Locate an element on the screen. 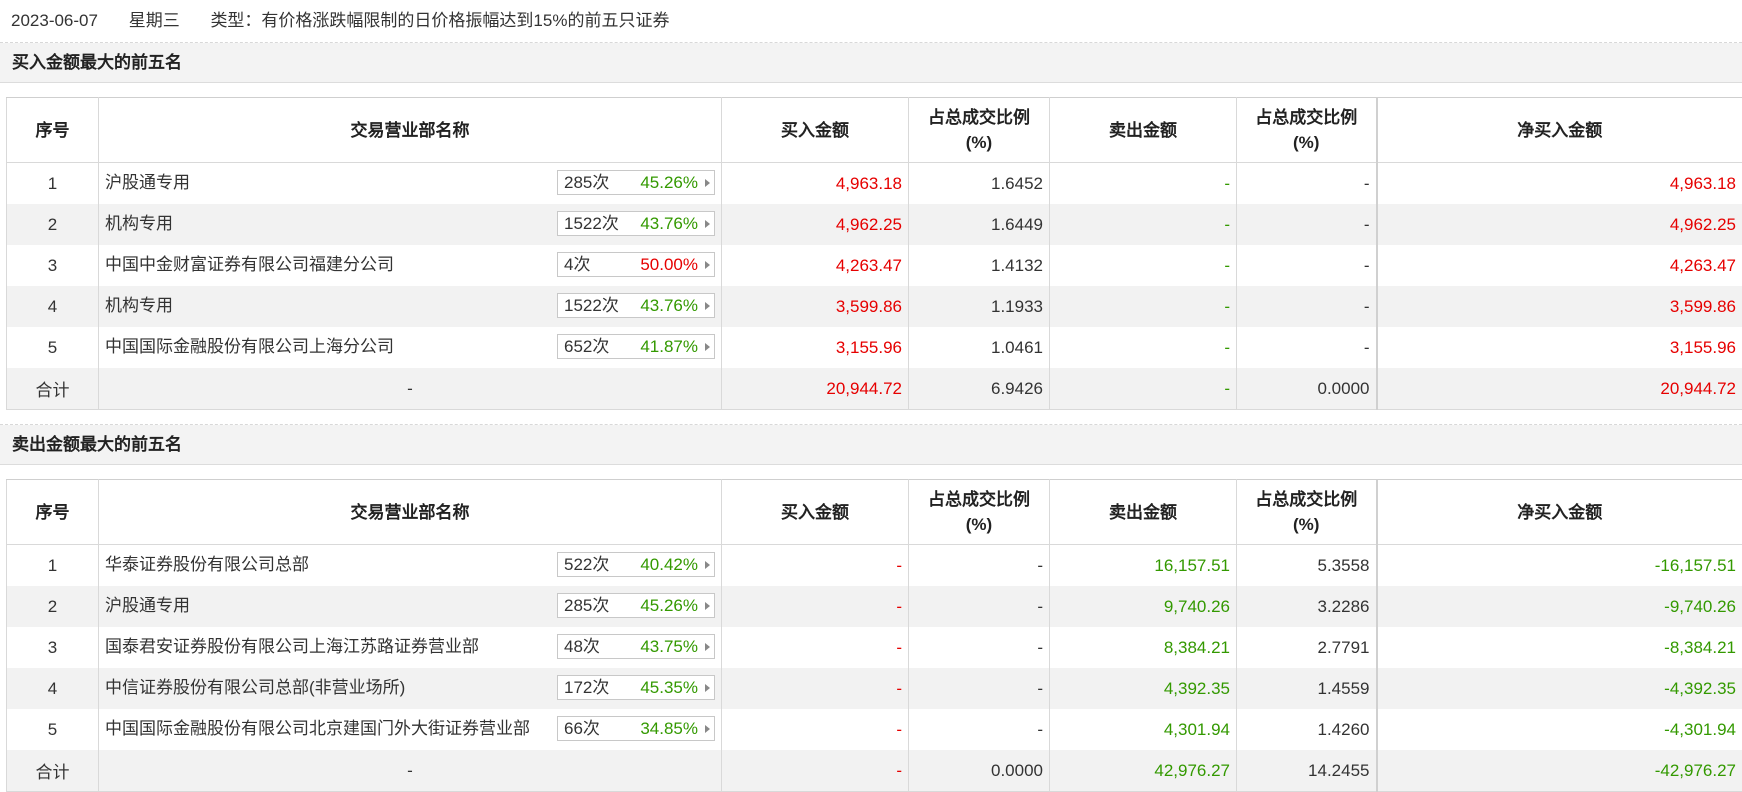 Image resolution: width=1742 pixels, height=792 pixels. total-net-amount: 20,944.72 is located at coordinates (1559, 389).